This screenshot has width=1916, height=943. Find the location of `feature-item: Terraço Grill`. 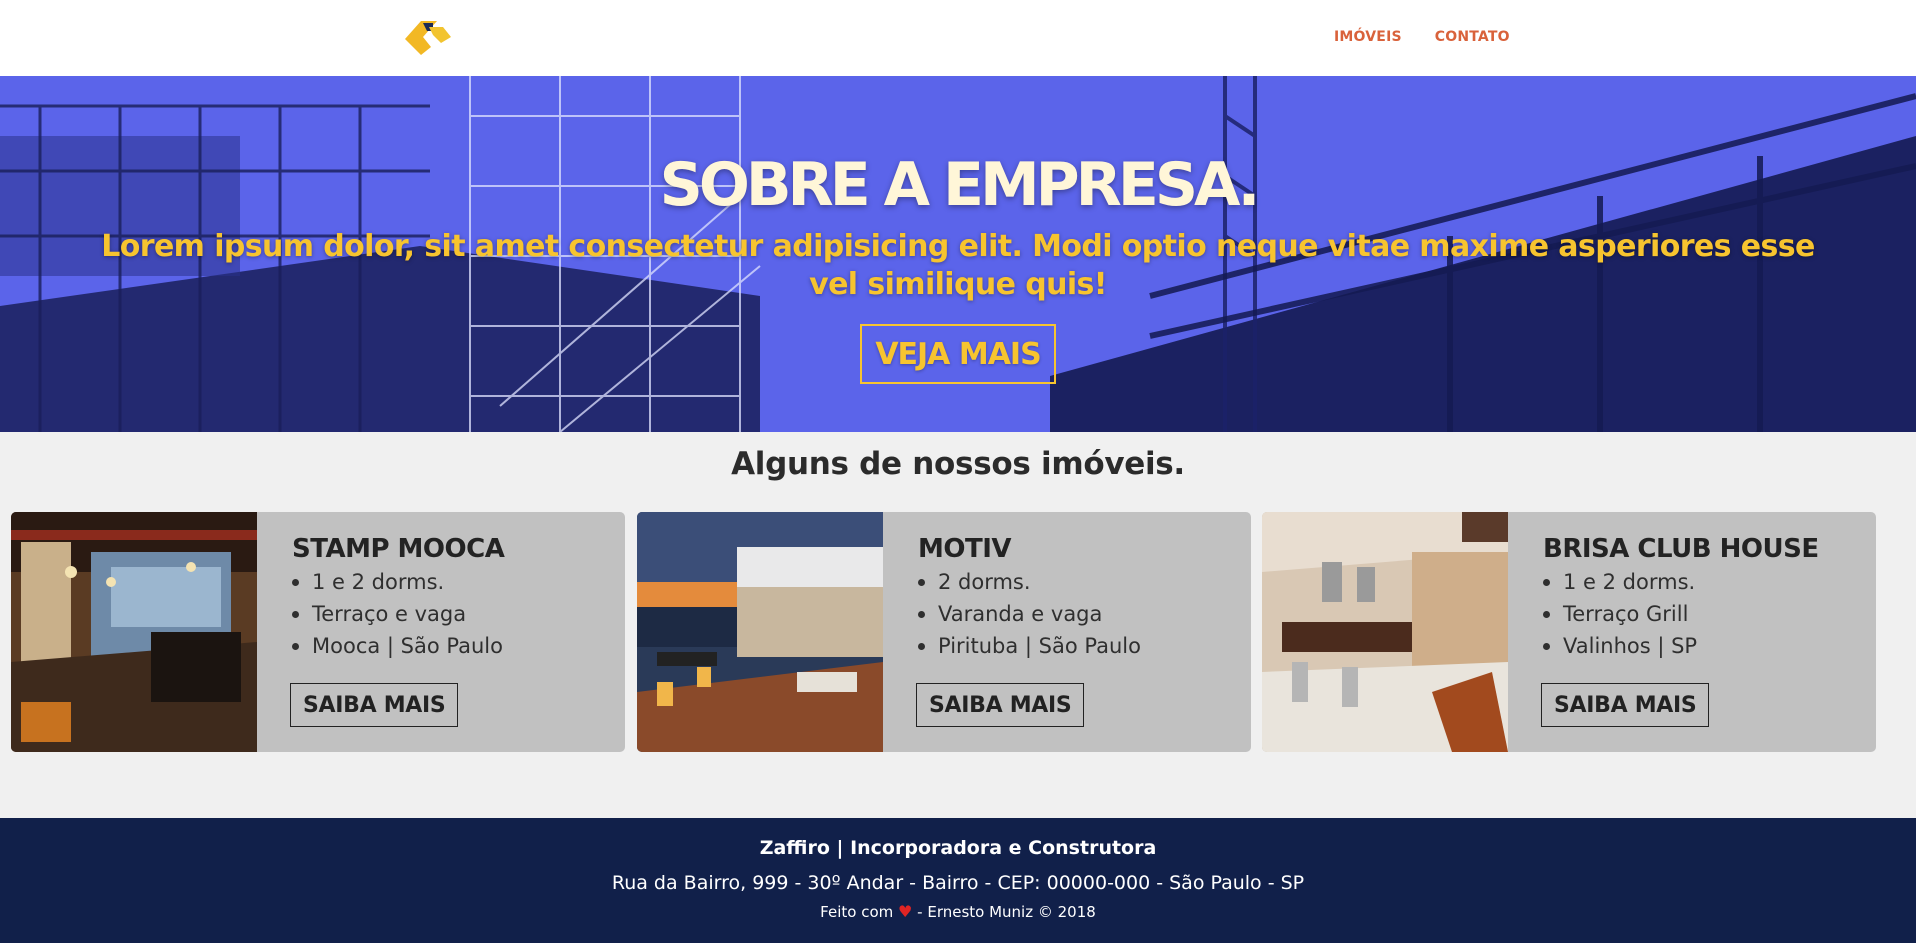

feature-item: Terraço Grill is located at coordinates (1620, 614).